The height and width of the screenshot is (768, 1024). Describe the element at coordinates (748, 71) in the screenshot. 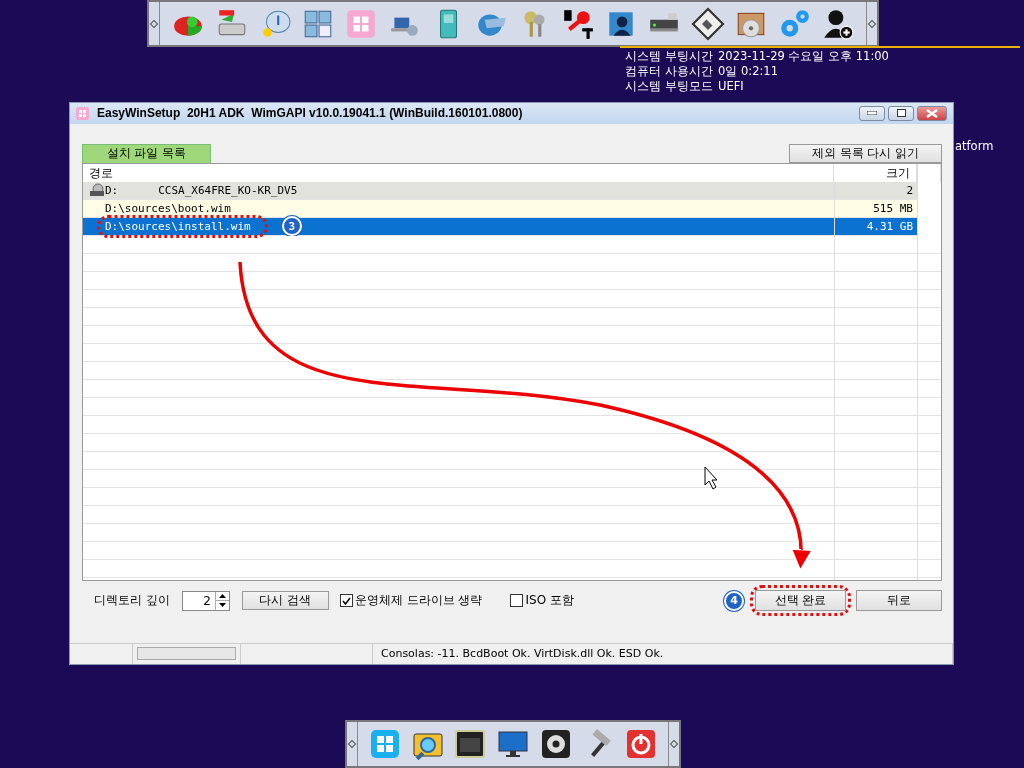

I see `info-value: 0일 0:2:11` at that location.